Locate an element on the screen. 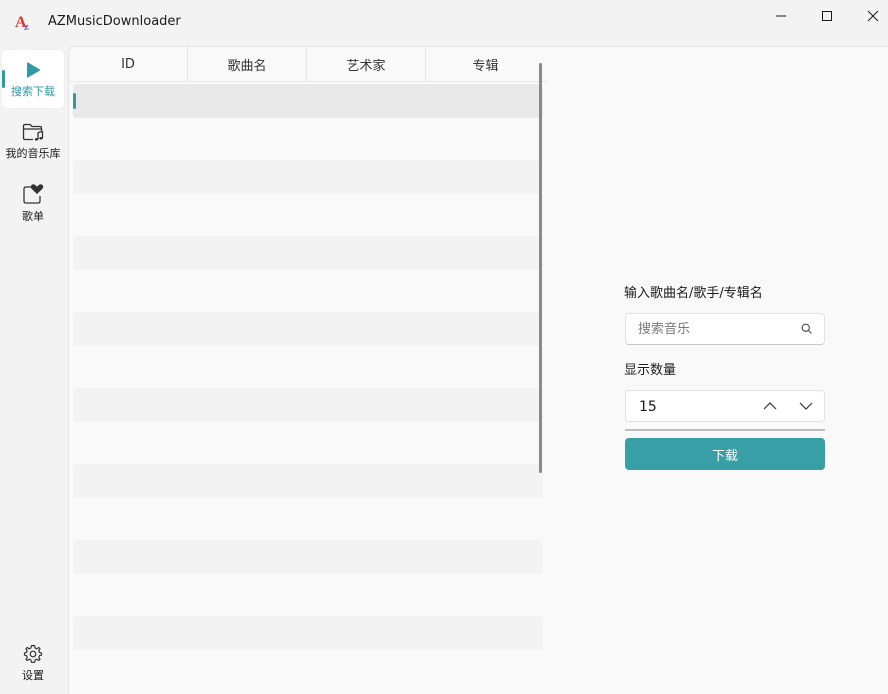 Image resolution: width=888 pixels, height=694 pixels. sidebar: 搜索下载 我的音乐库 歌单 设置 is located at coordinates (34, 370).